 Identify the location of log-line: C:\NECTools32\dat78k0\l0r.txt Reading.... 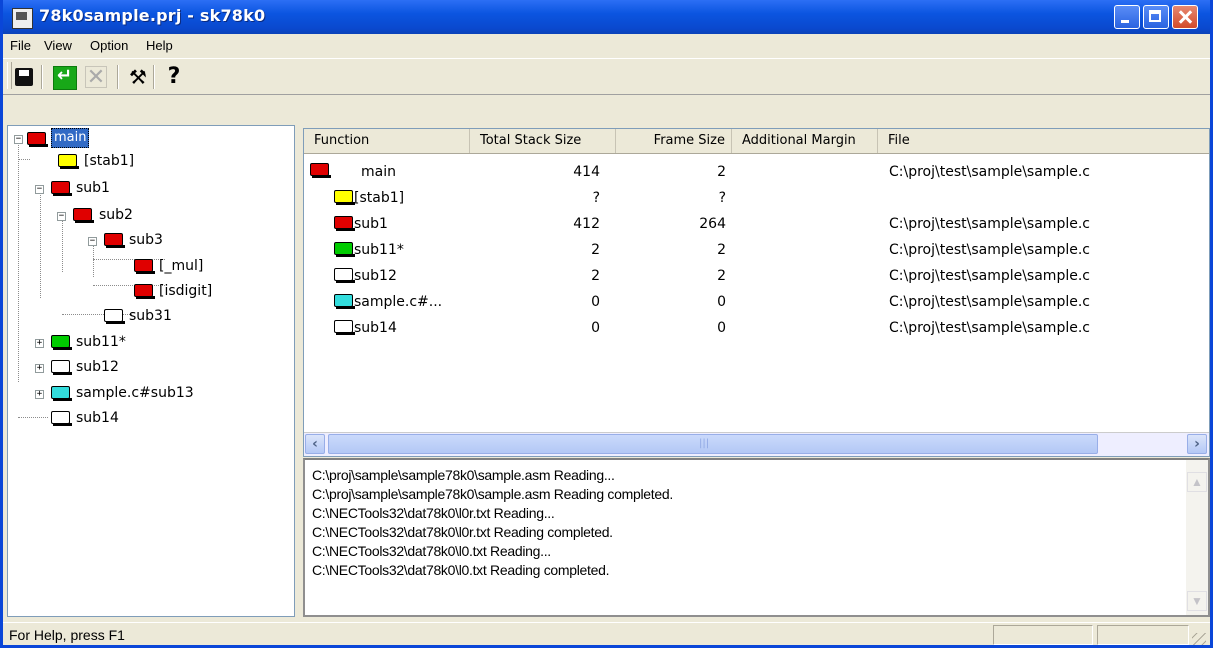
(433, 513).